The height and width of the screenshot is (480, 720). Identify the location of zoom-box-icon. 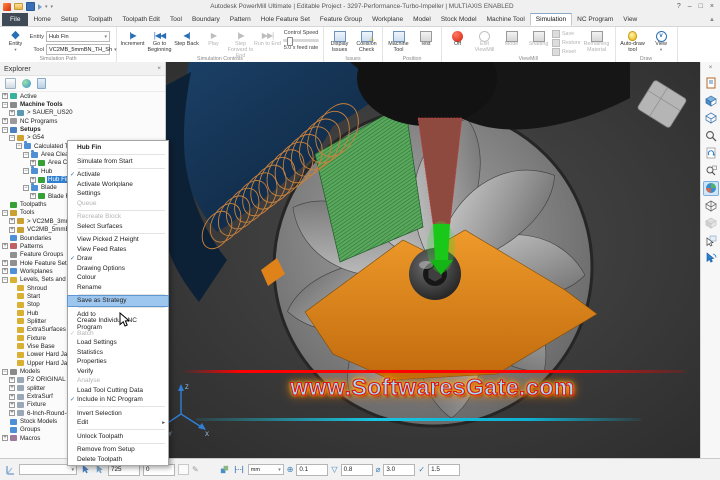
(711, 170).